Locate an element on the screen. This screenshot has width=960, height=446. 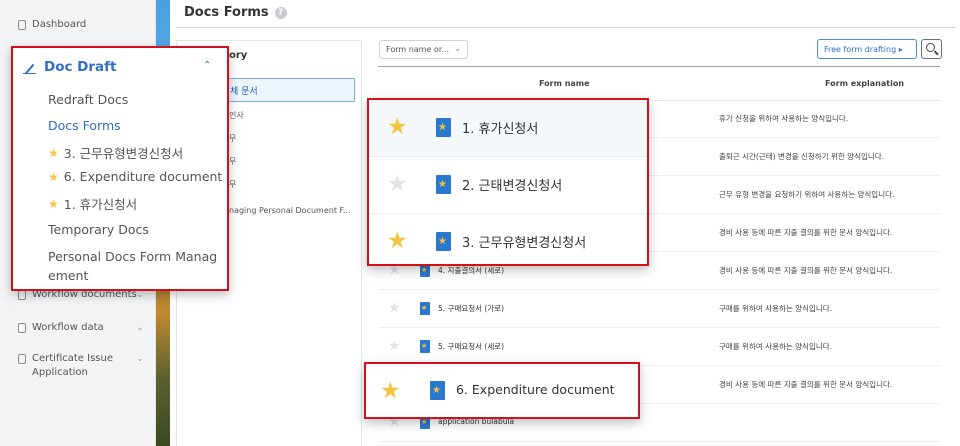
menu-item-label: 3. 근무유형변경신청서 is located at coordinates (123, 153).